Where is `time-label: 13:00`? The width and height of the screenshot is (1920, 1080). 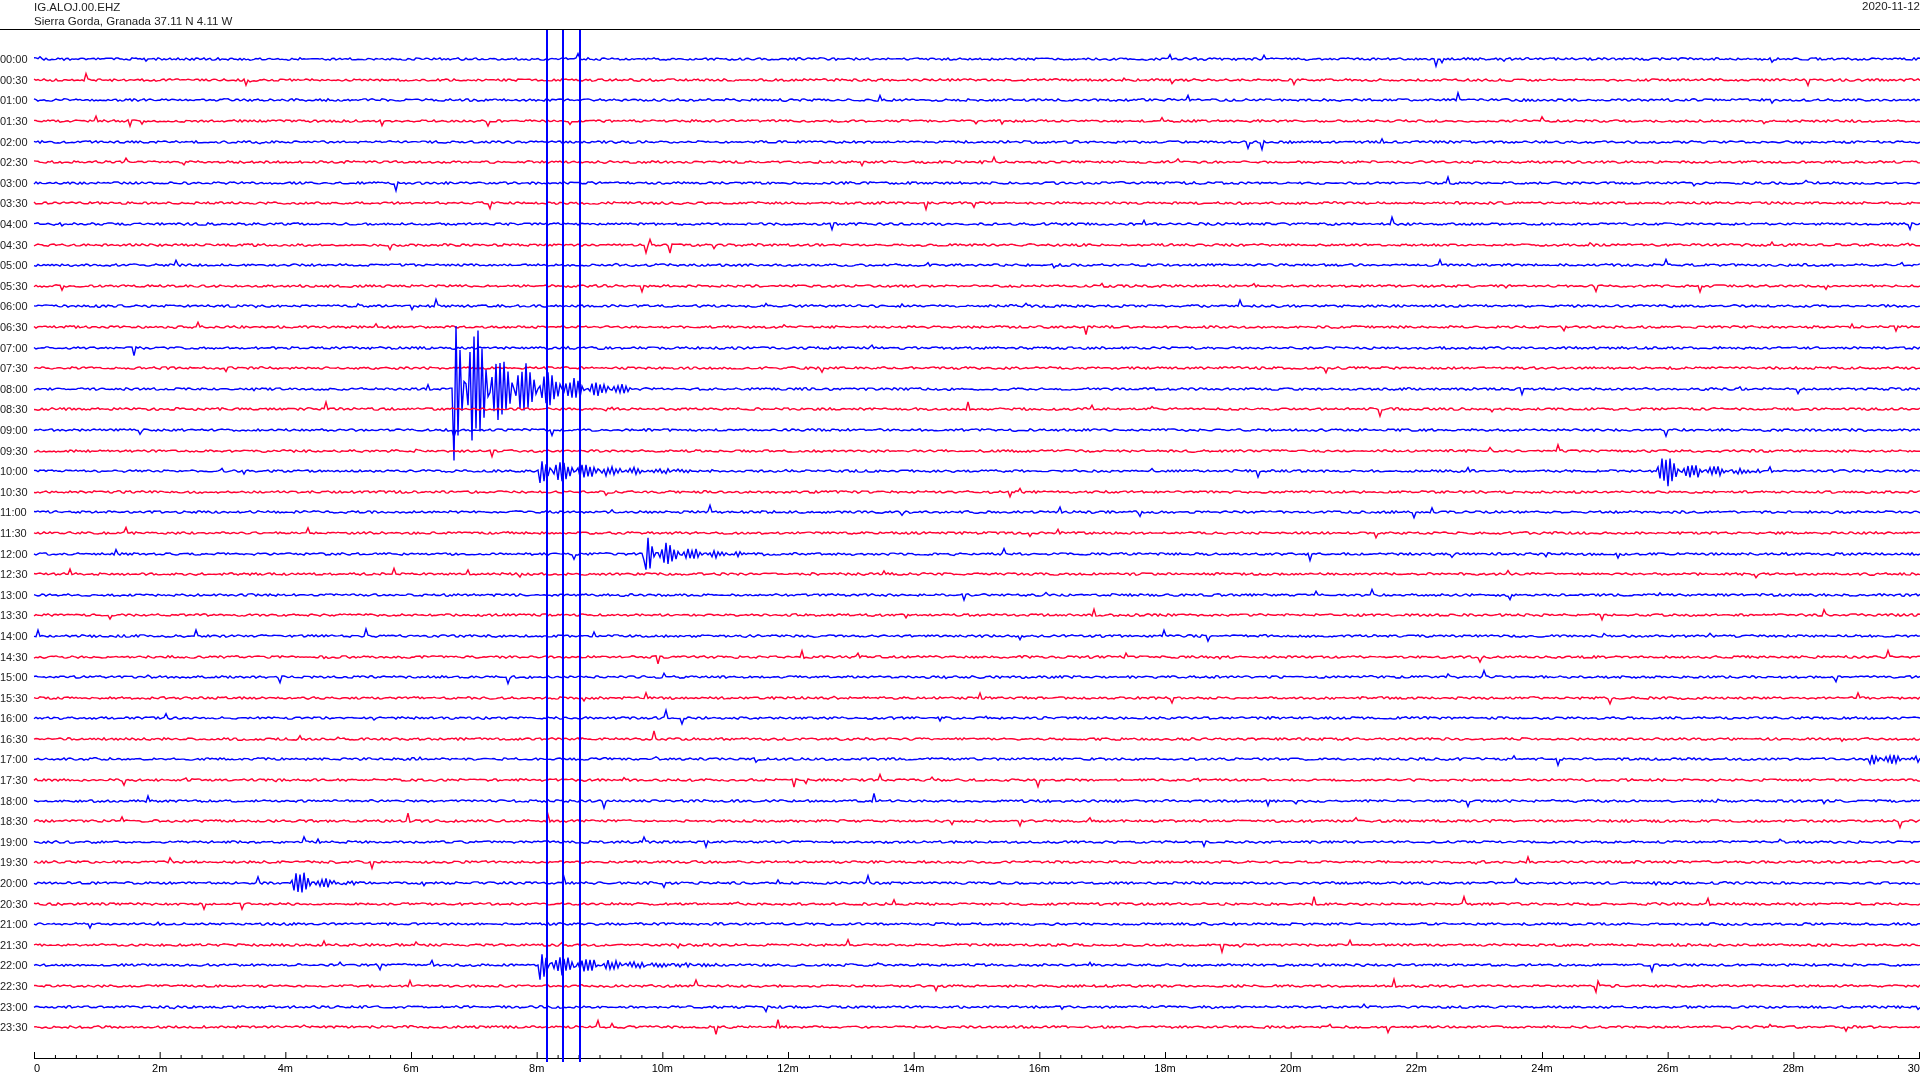
time-label: 13:00 is located at coordinates (14, 594).